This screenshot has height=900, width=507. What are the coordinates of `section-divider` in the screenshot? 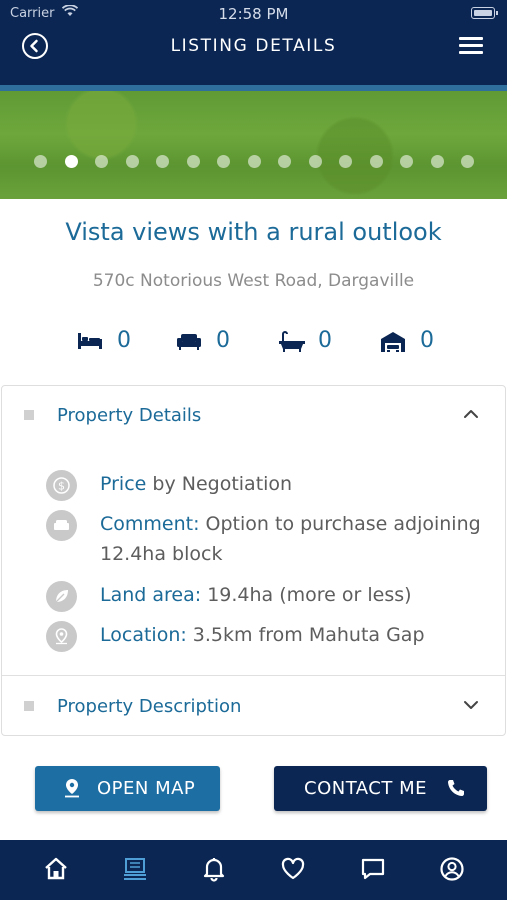 It's located at (253, 675).